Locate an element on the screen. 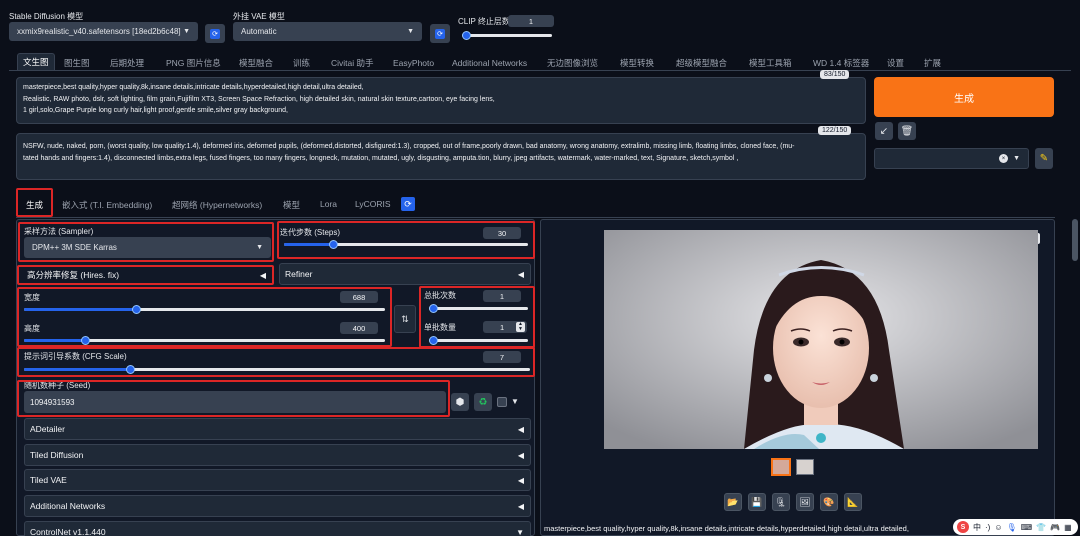  tab-15: 扩展 is located at coordinates (932, 63).